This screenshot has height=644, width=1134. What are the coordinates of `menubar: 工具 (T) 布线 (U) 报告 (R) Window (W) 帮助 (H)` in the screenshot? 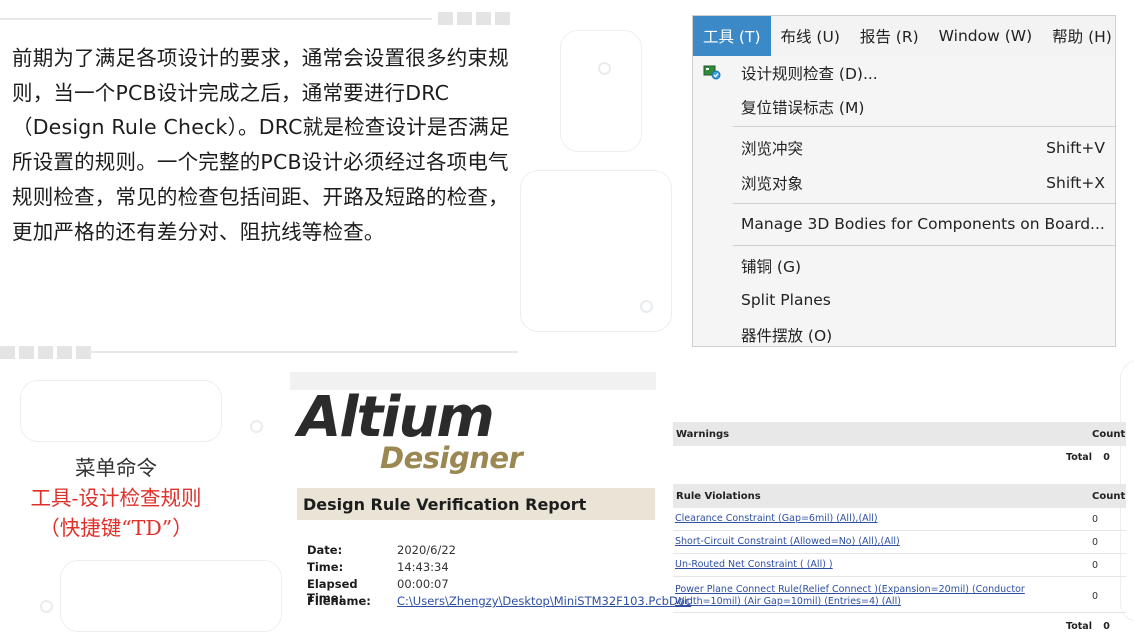 It's located at (904, 36).